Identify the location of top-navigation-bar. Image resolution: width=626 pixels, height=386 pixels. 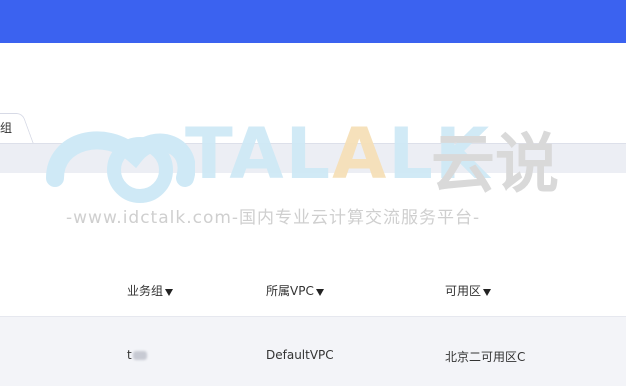
(313, 21).